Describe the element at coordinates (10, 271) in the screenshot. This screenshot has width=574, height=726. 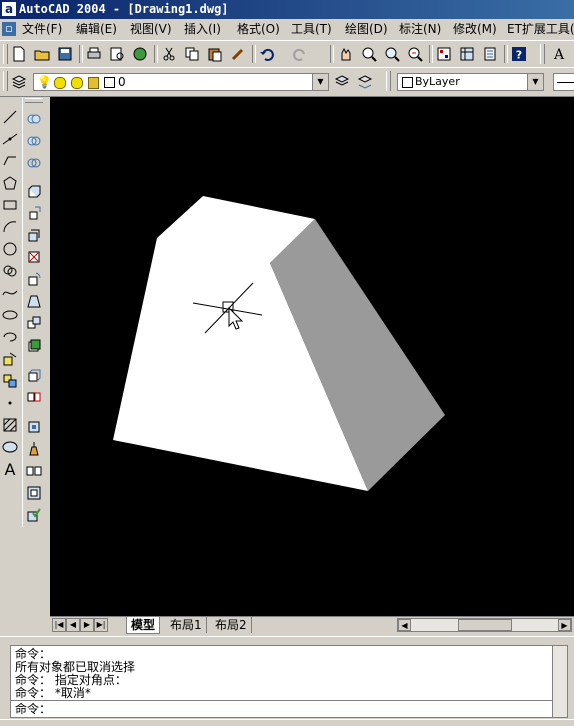
I see `revision-cloud-icon` at that location.